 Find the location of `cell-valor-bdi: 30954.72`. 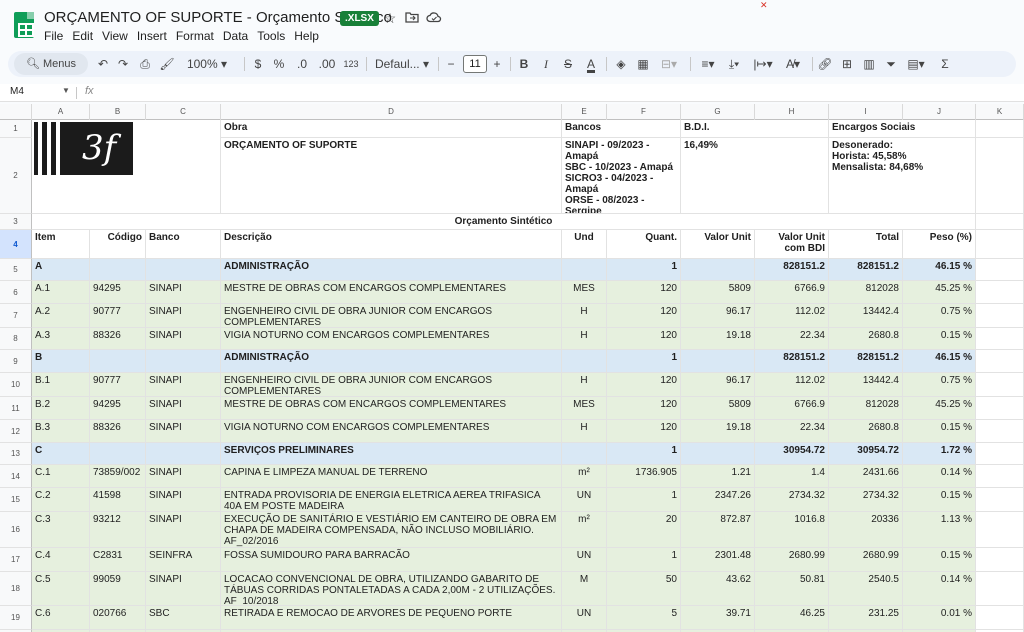

cell-valor-bdi: 30954.72 is located at coordinates (792, 454).